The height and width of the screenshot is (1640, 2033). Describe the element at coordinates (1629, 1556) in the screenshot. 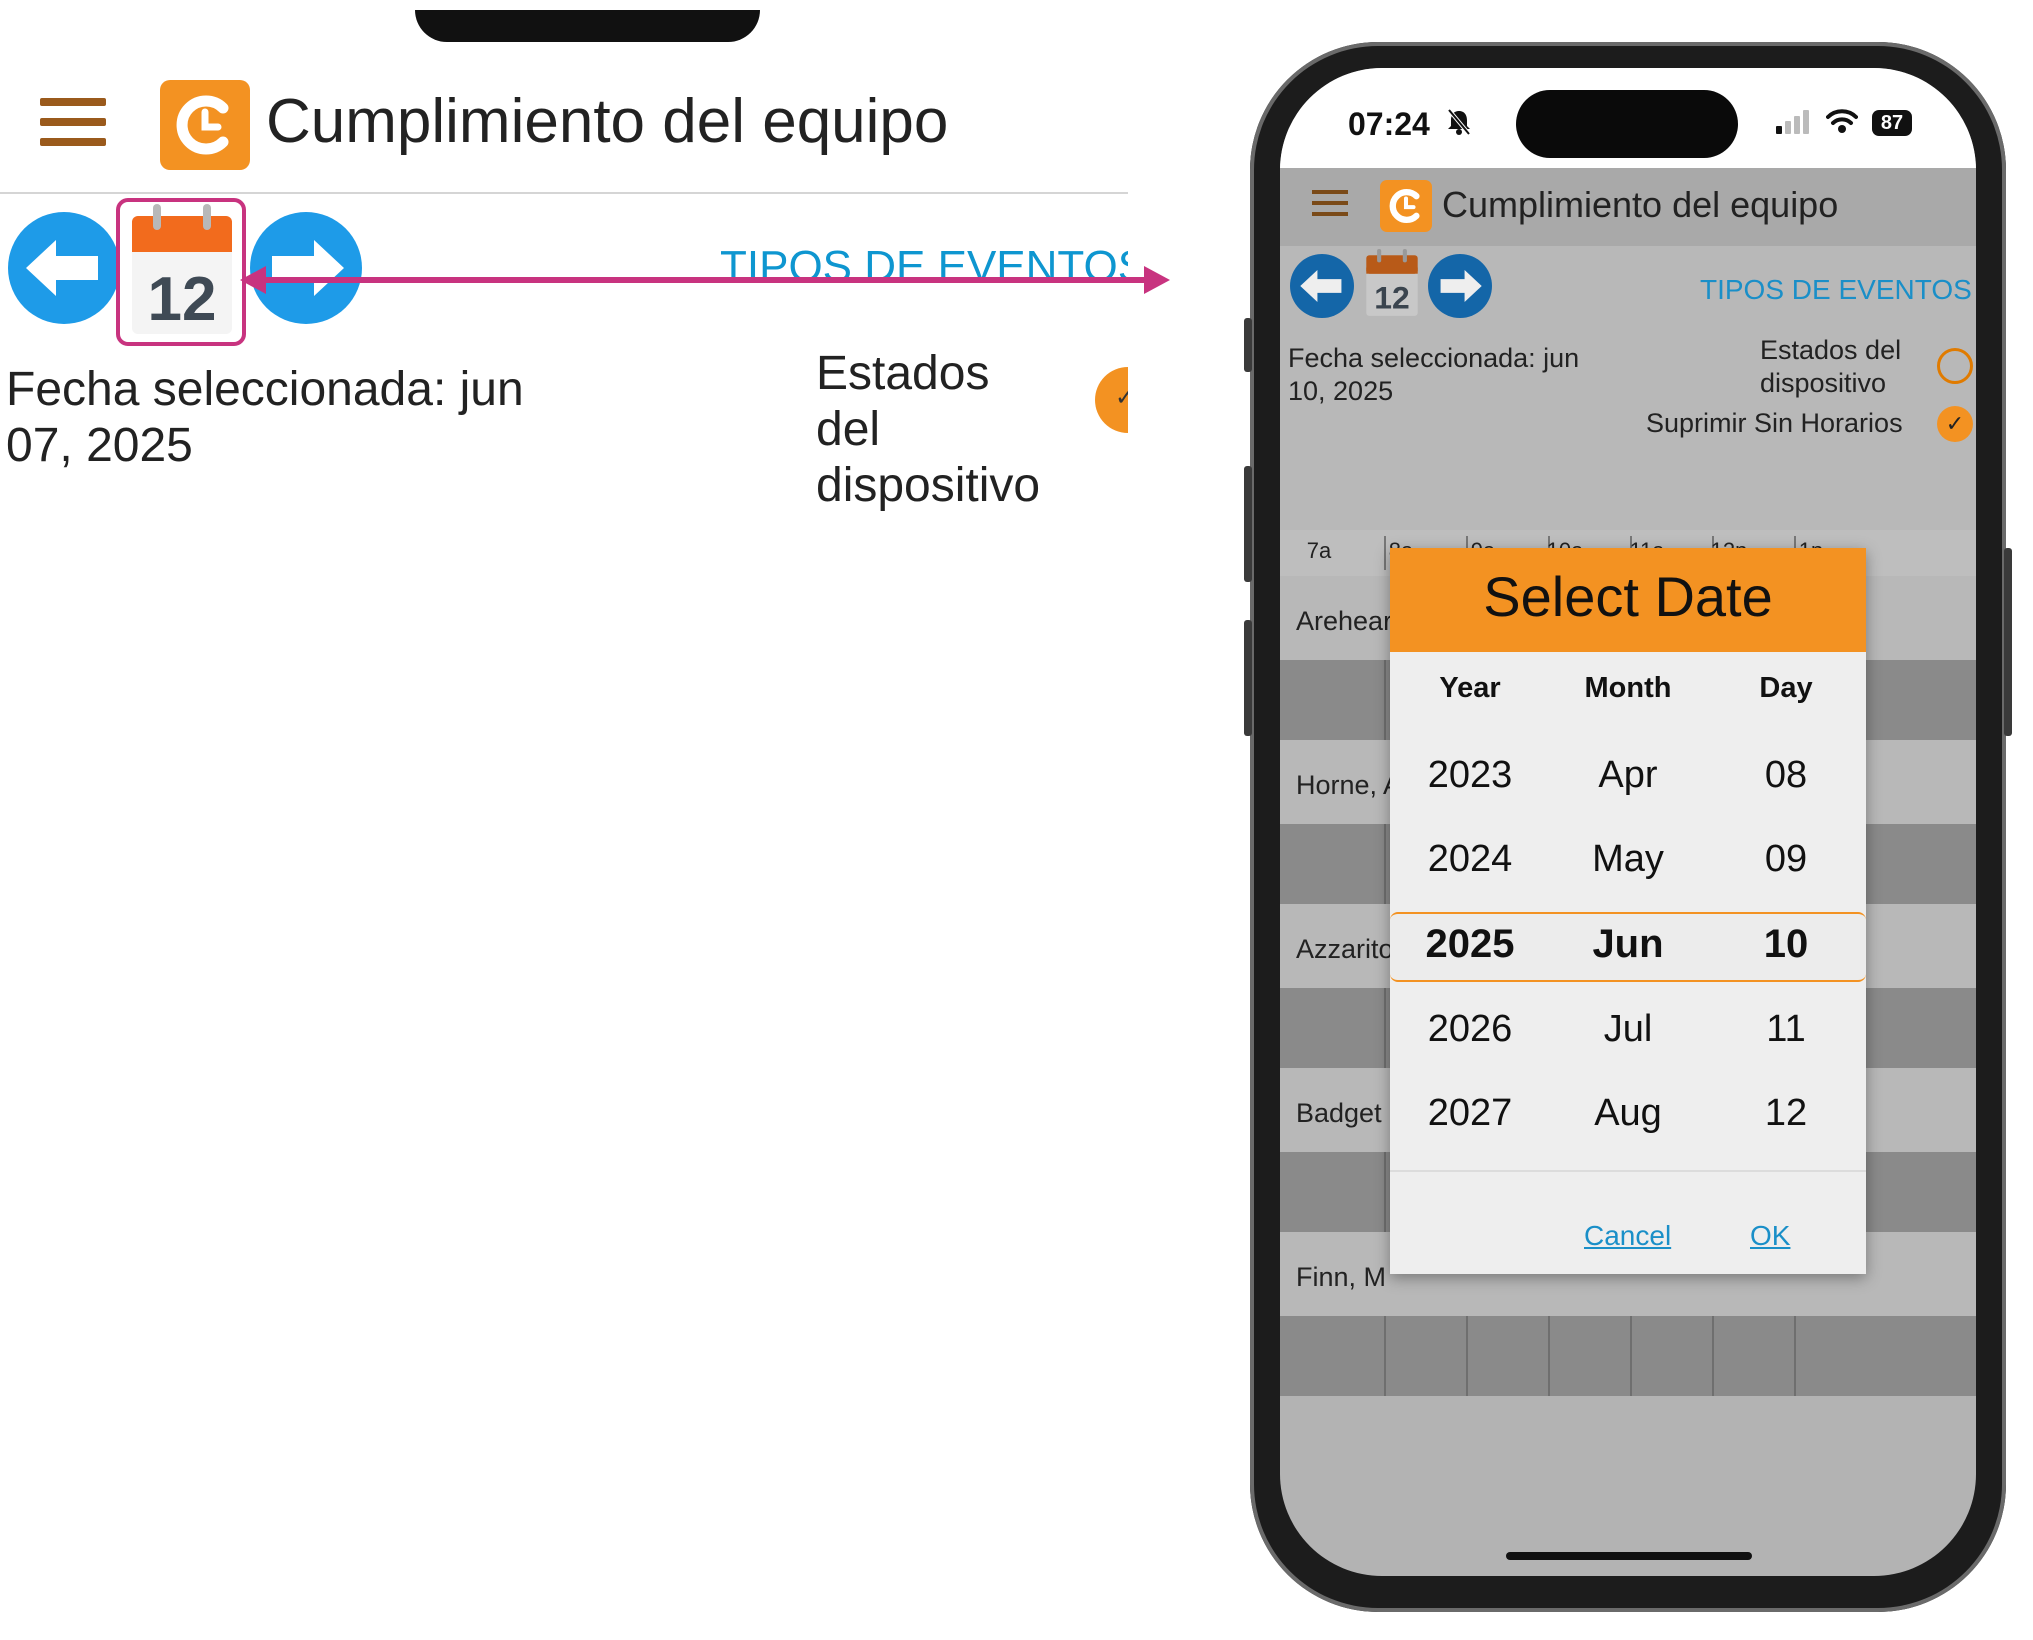

I see `home-indicator` at that location.